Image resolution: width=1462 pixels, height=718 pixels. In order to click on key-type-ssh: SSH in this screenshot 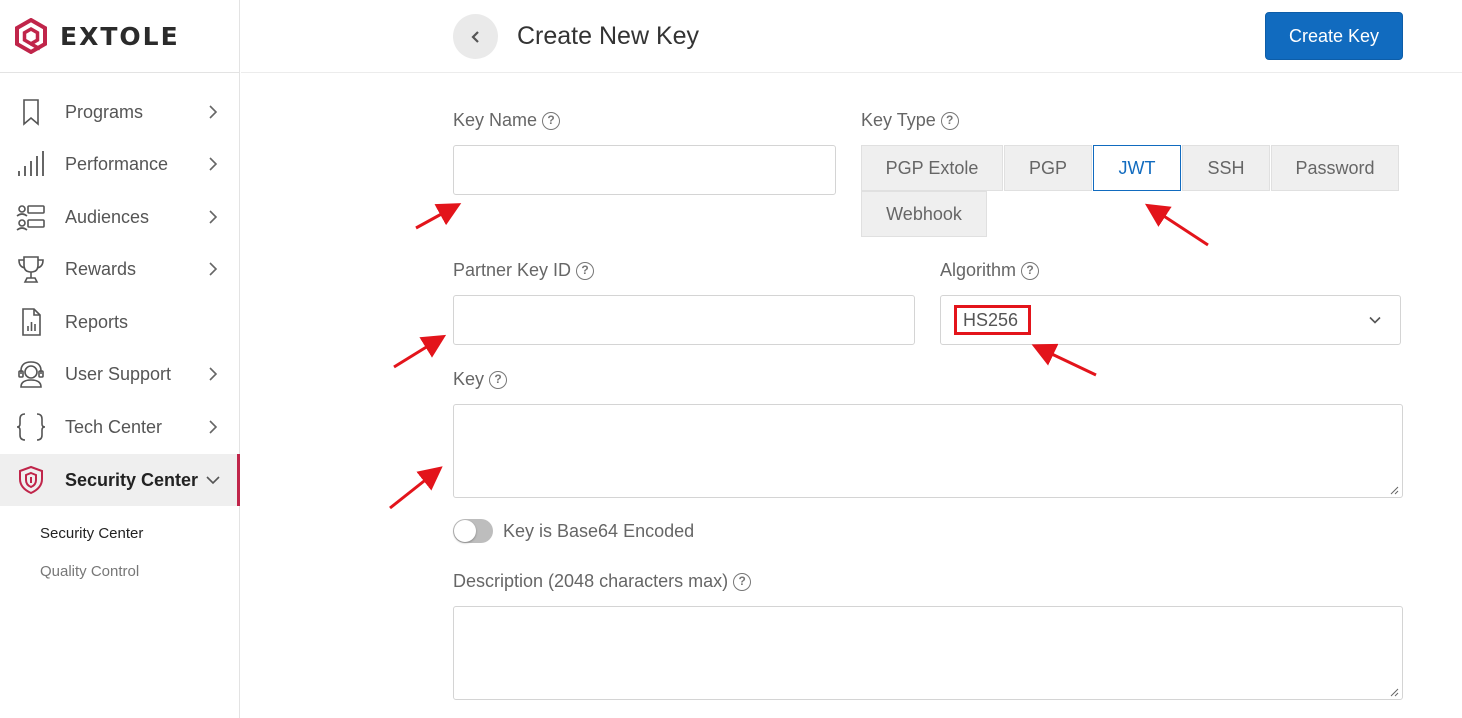, I will do `click(1226, 168)`.